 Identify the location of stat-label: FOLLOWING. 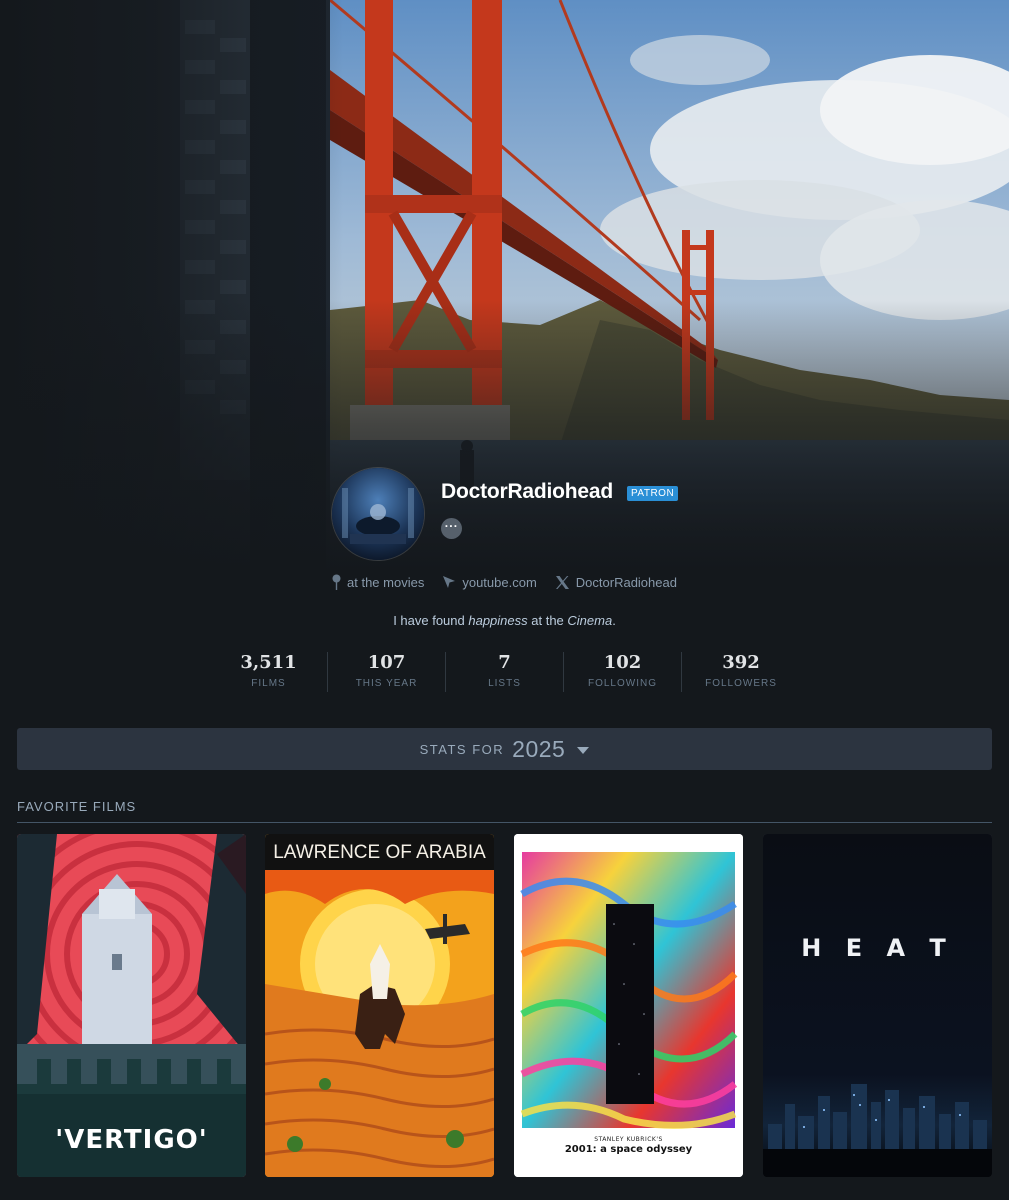
(622, 683).